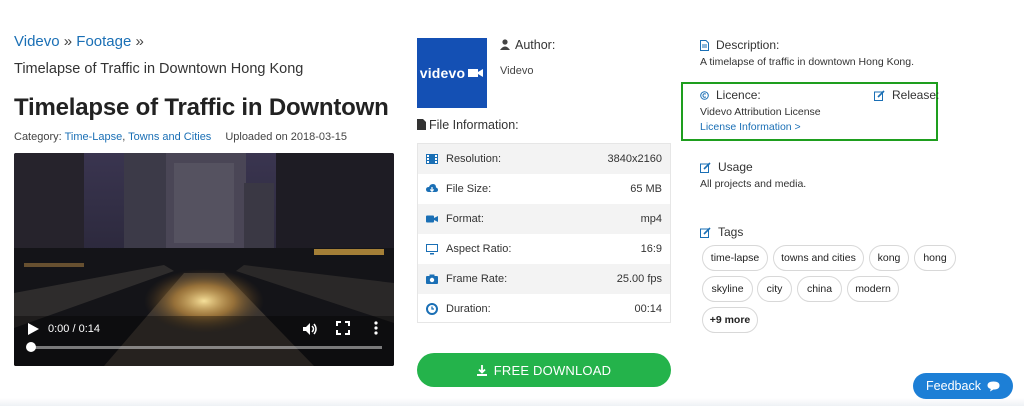  Describe the element at coordinates (204, 341) in the screenshot. I see `video-controls: 0:00 / 0:14` at that location.